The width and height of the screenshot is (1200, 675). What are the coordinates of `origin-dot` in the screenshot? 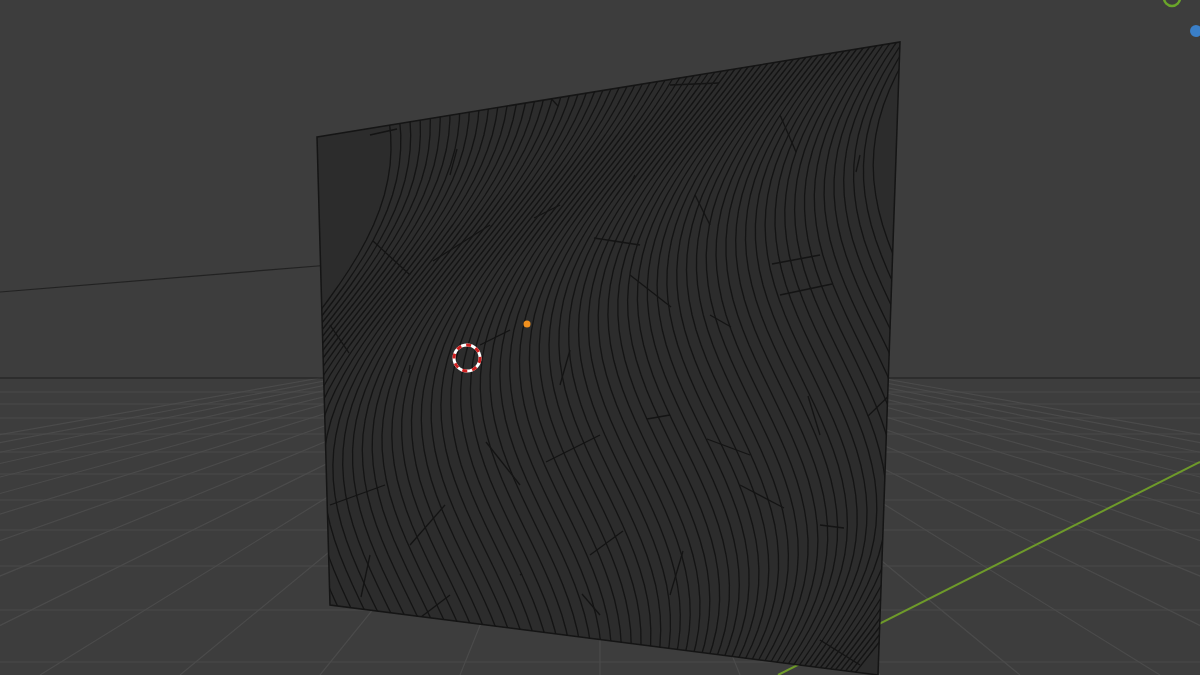 It's located at (527, 324).